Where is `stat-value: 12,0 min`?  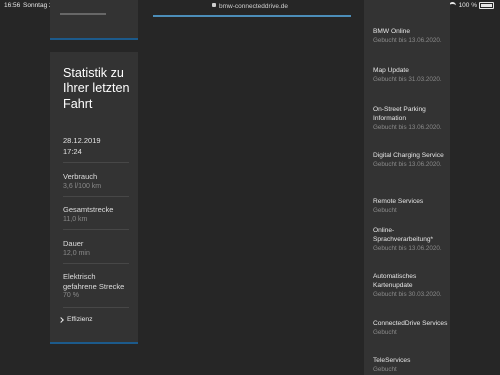 stat-value: 12,0 min is located at coordinates (76, 253).